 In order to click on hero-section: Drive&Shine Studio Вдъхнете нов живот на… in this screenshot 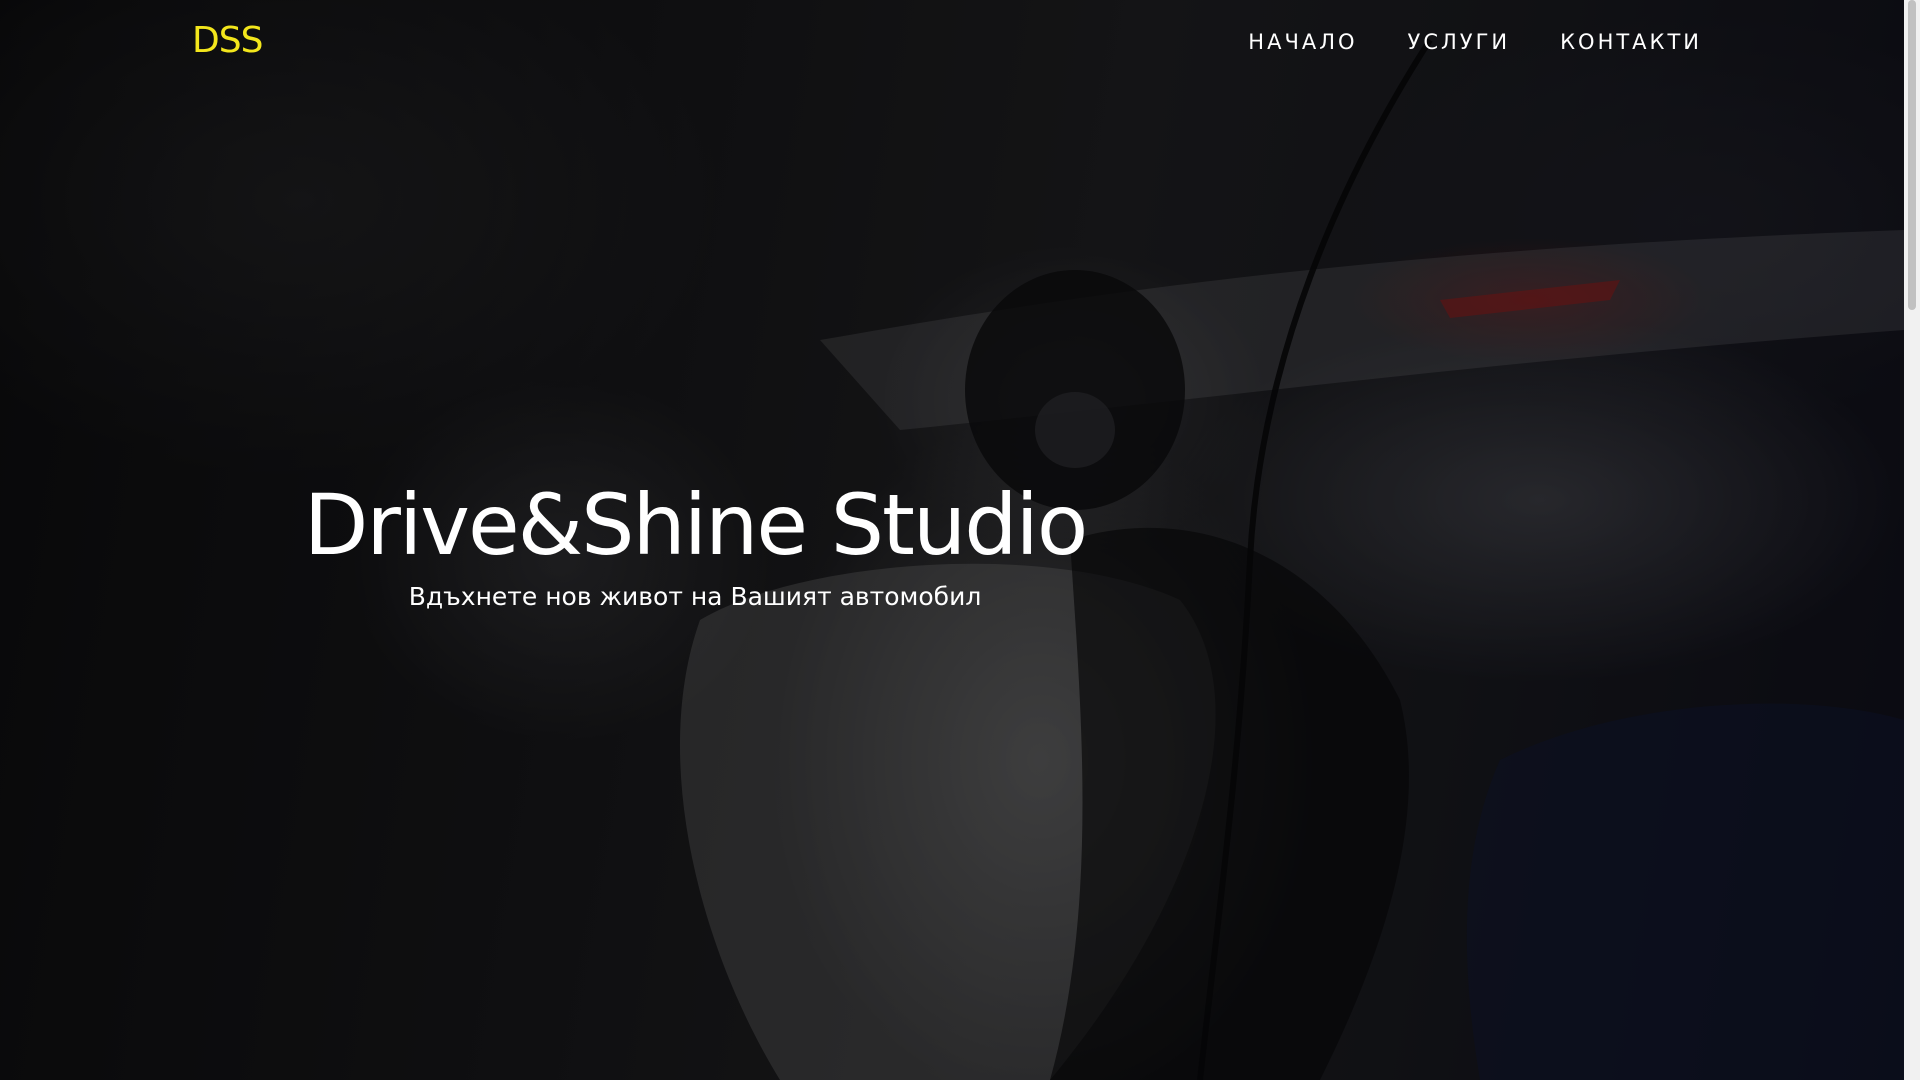, I will do `click(800, 543)`.